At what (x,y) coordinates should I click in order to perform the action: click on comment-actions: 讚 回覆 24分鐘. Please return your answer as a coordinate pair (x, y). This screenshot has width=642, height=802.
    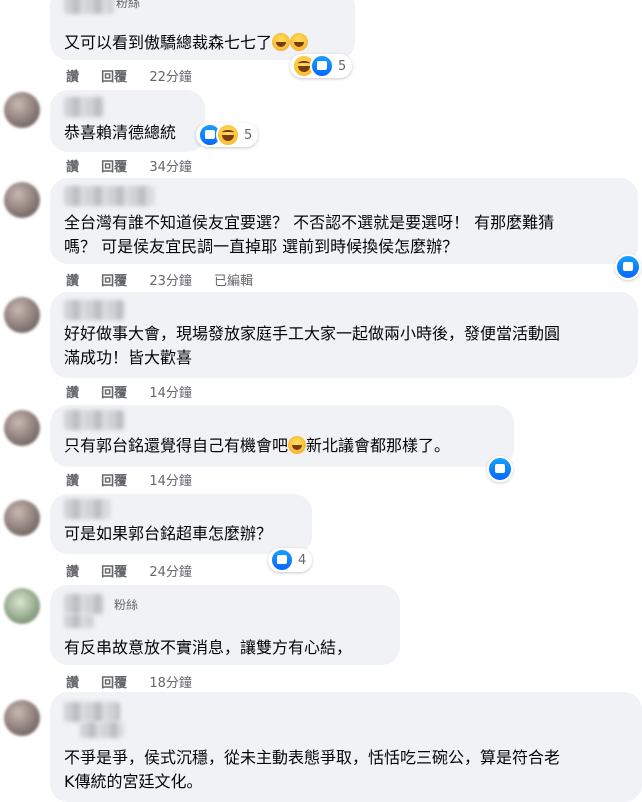
    Looking at the image, I should click on (138, 570).